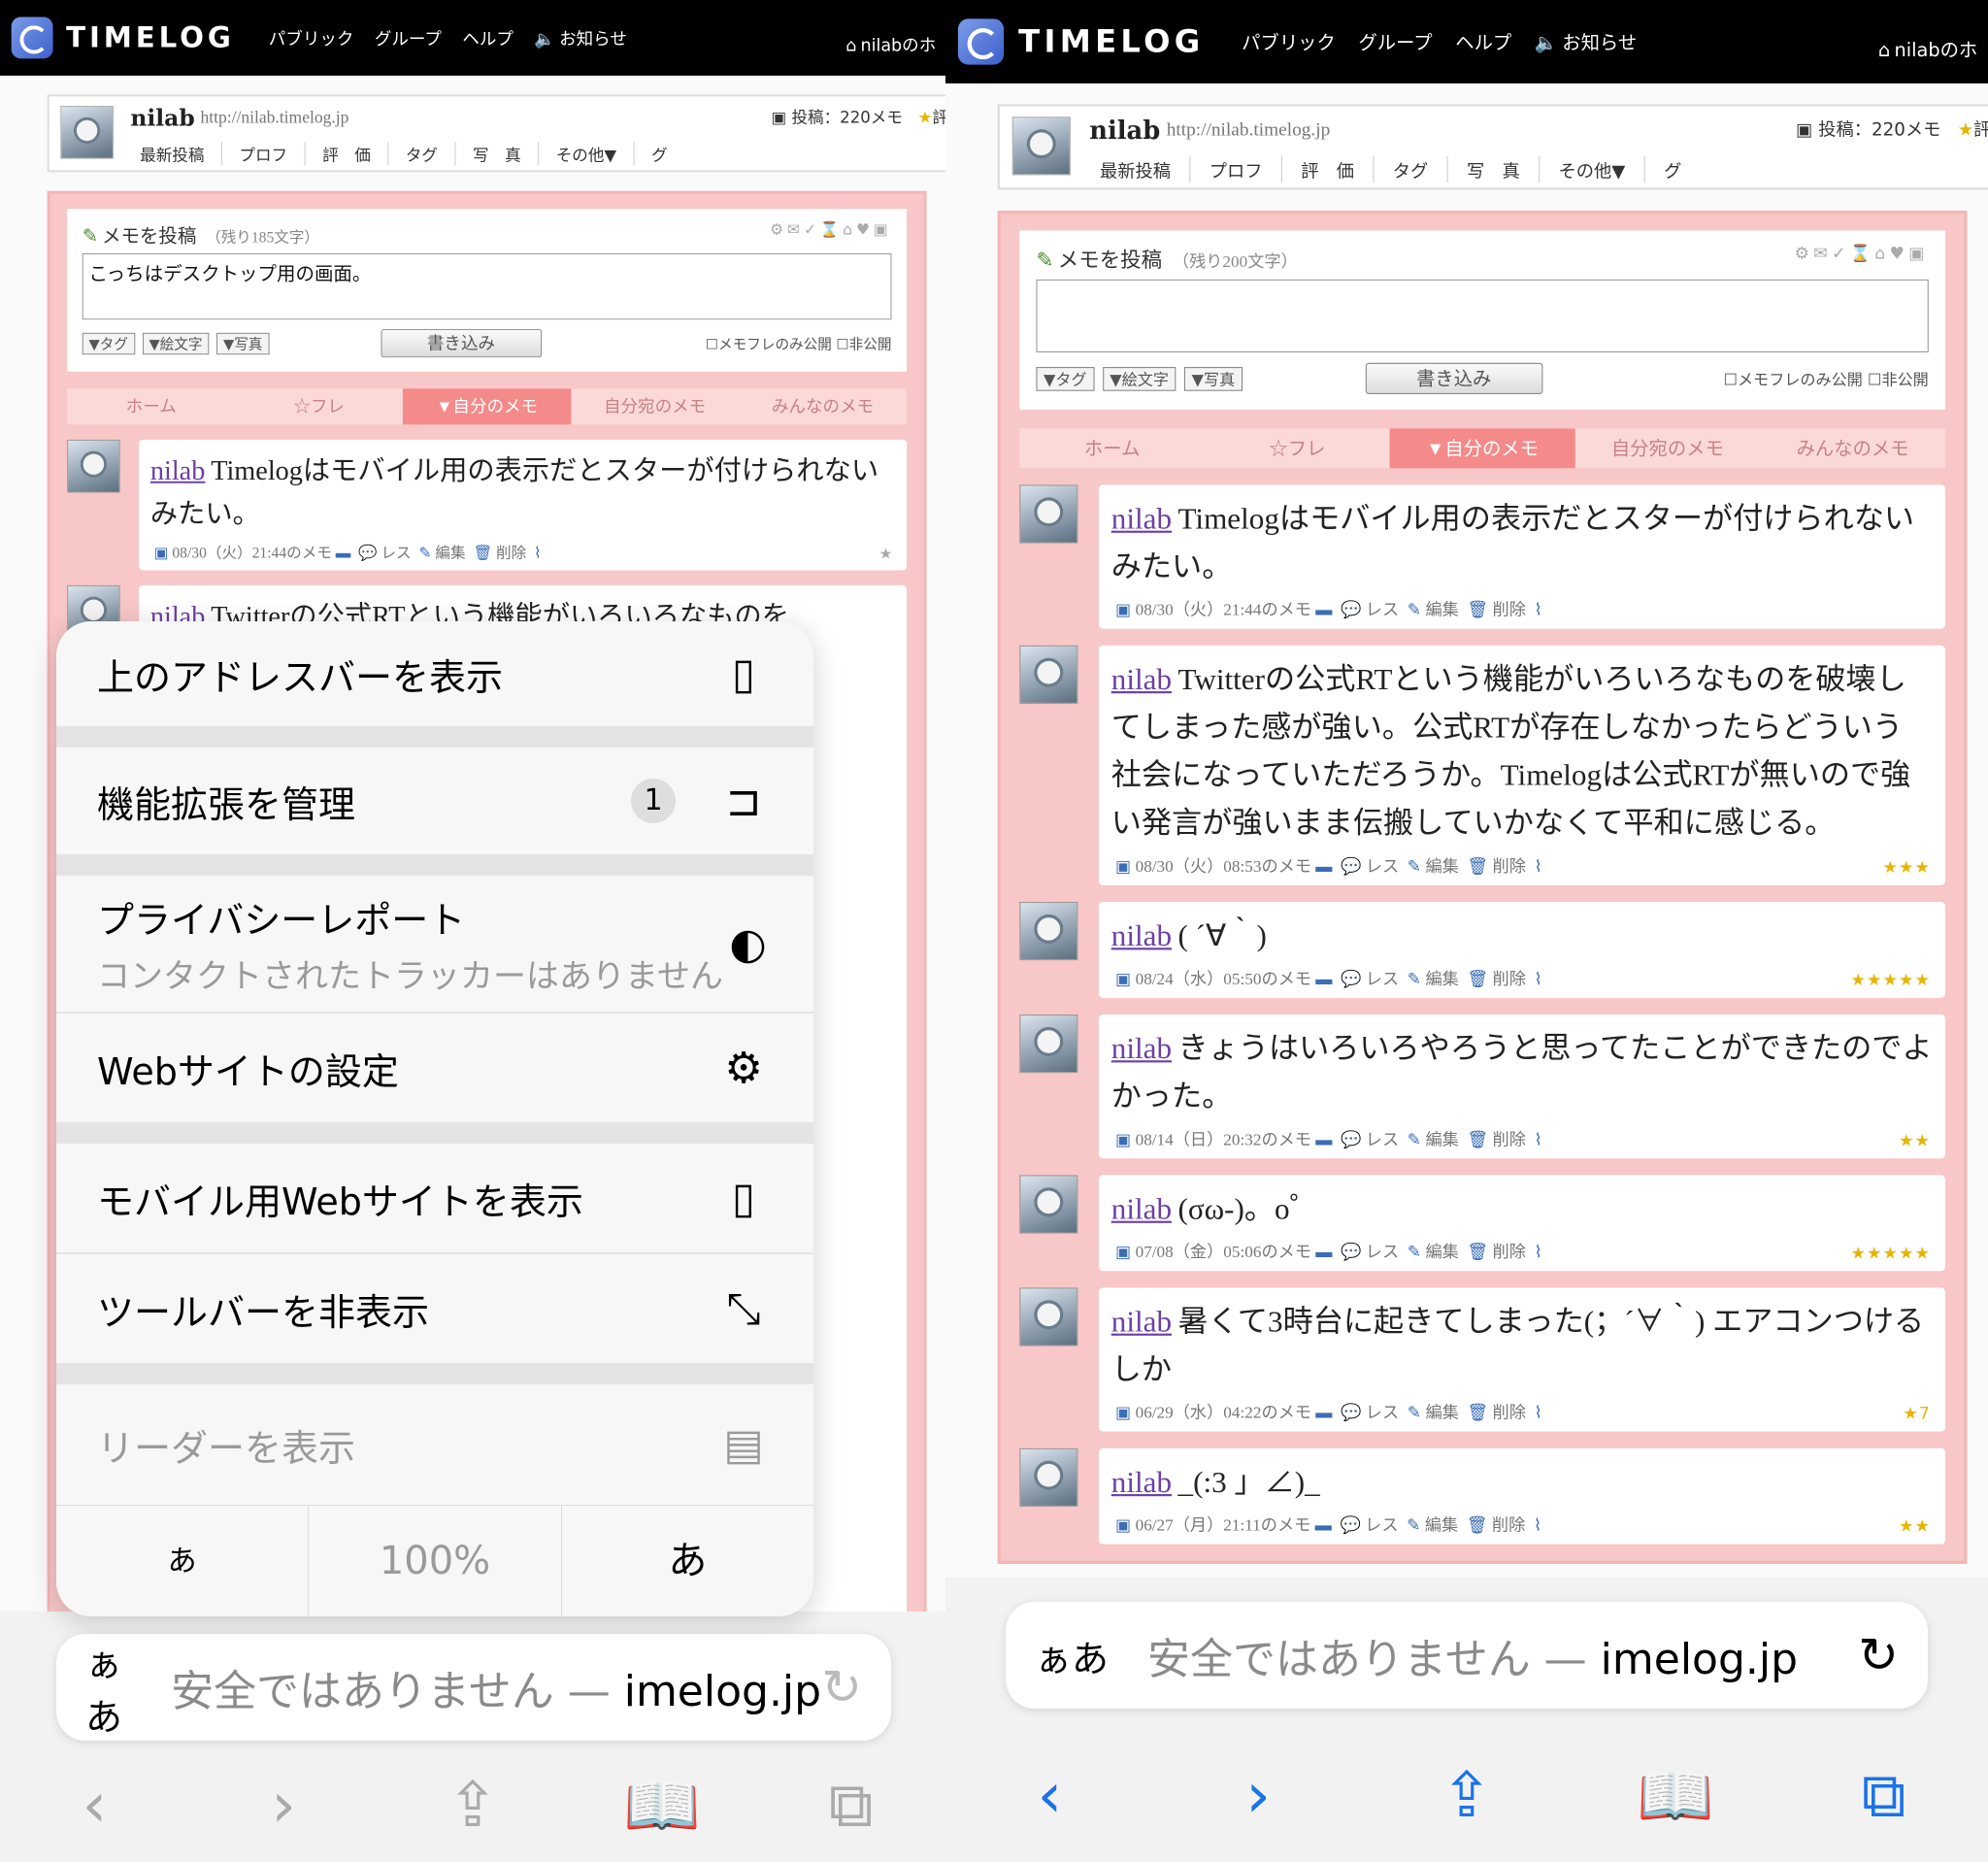 Image resolution: width=1988 pixels, height=1862 pixels. I want to click on photo-button: ▼写真, so click(243, 343).